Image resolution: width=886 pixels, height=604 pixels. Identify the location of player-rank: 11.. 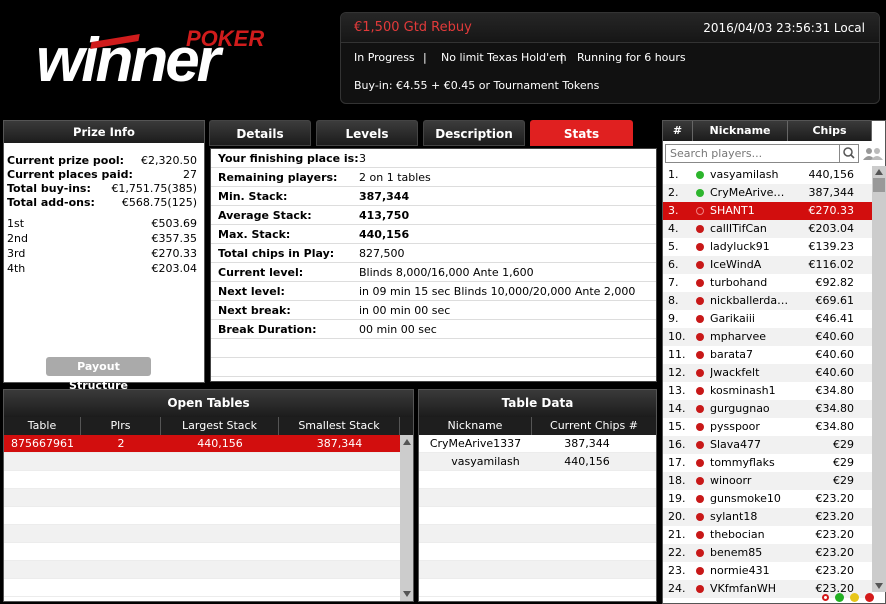
(677, 354).